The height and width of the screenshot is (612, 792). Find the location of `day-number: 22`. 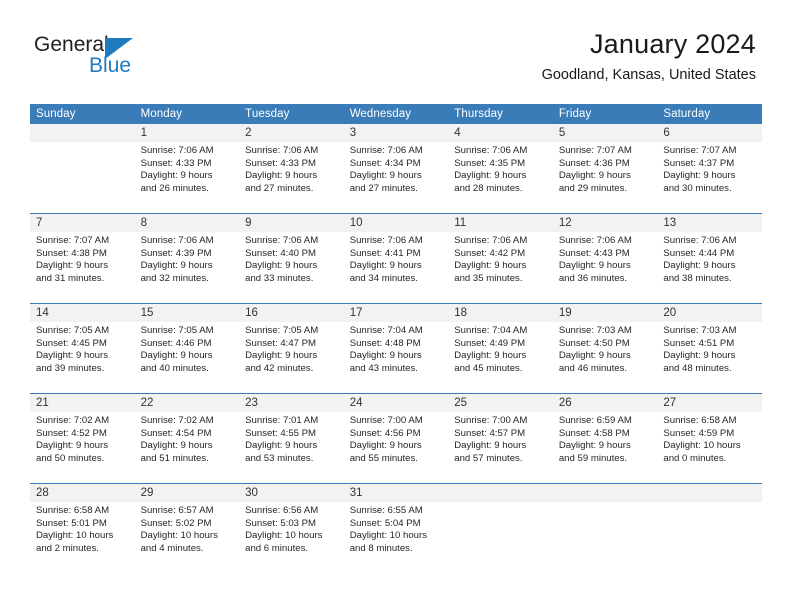

day-number: 22 is located at coordinates (187, 403).